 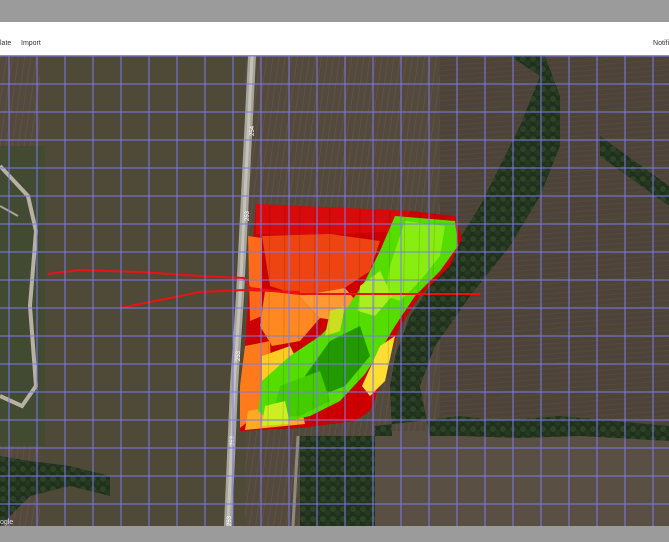 What do you see at coordinates (661, 43) in the screenshot?
I see `notifications-menu-item: Notifi` at bounding box center [661, 43].